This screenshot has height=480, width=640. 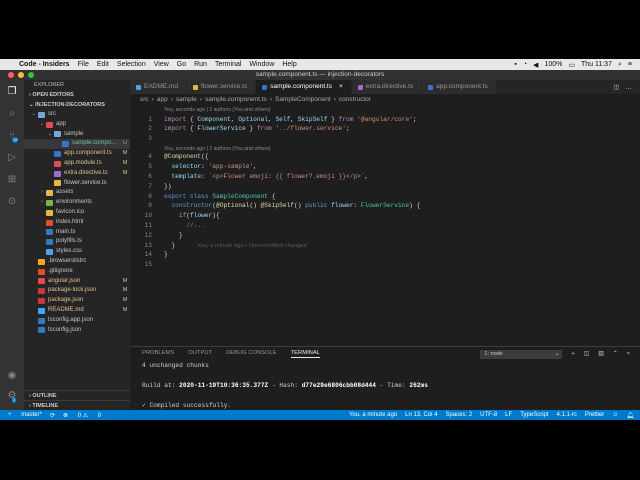 I want to click on trash-icon: ▥, so click(x=600, y=354).